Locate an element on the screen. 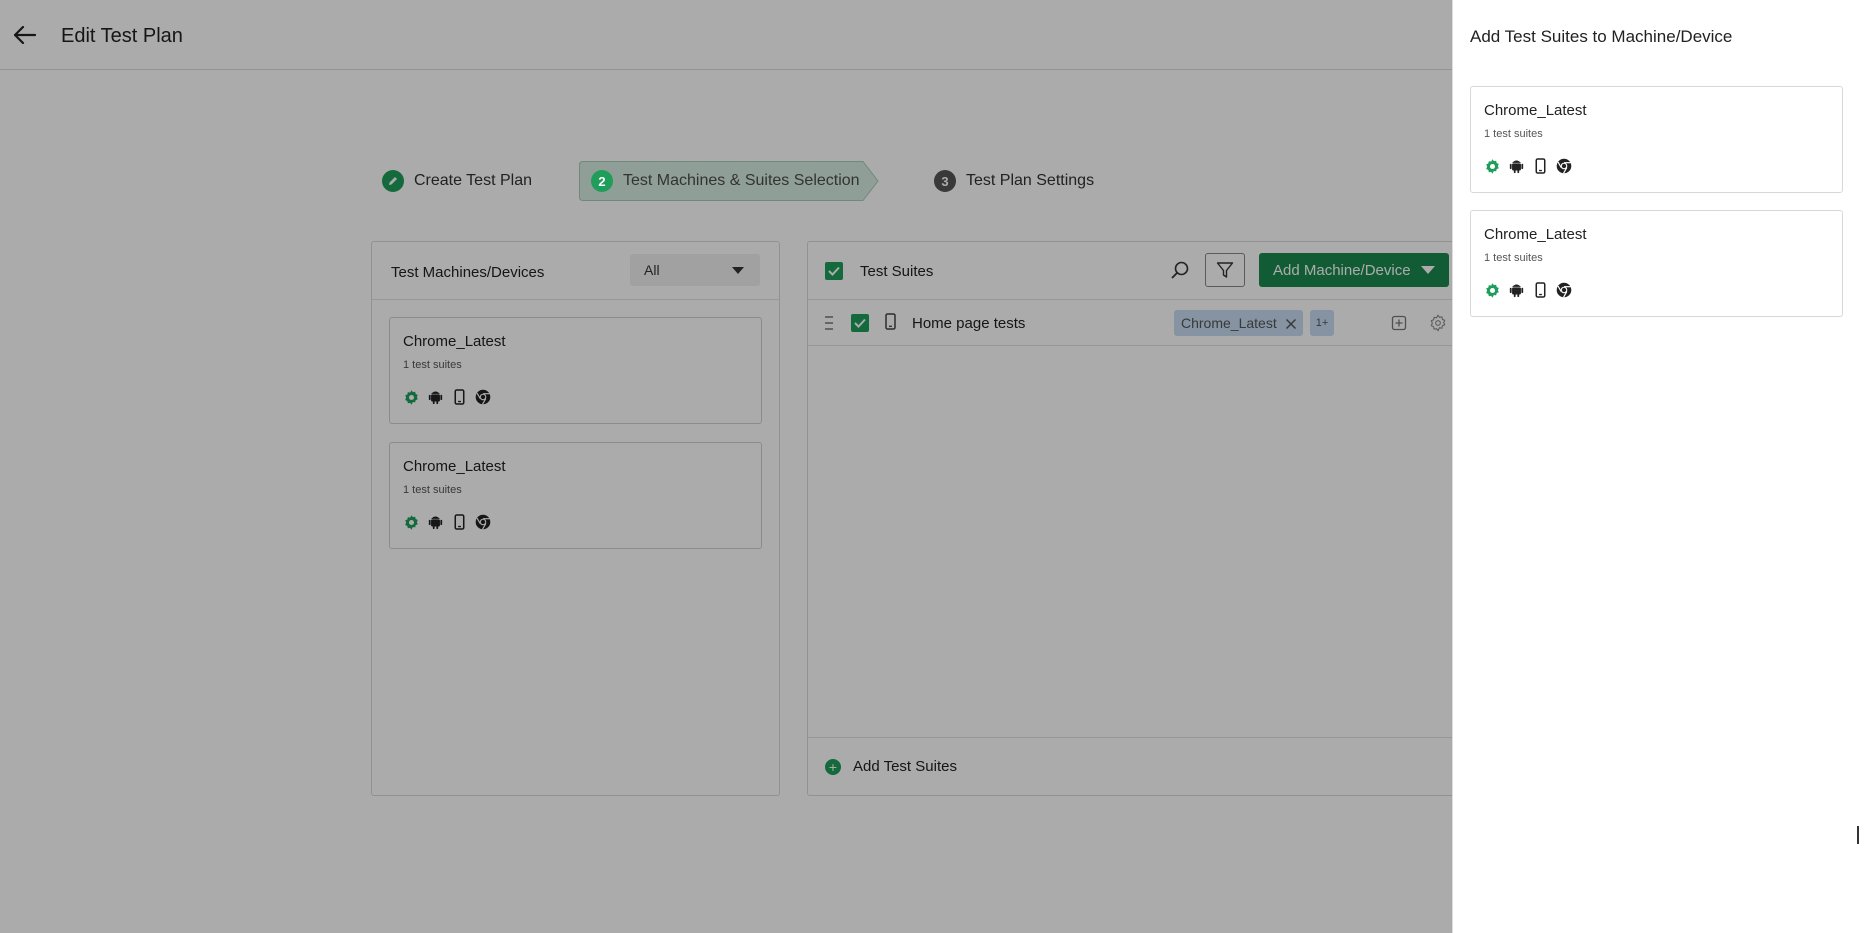 This screenshot has height=933, width=1871. text-cursor is located at coordinates (1858, 835).